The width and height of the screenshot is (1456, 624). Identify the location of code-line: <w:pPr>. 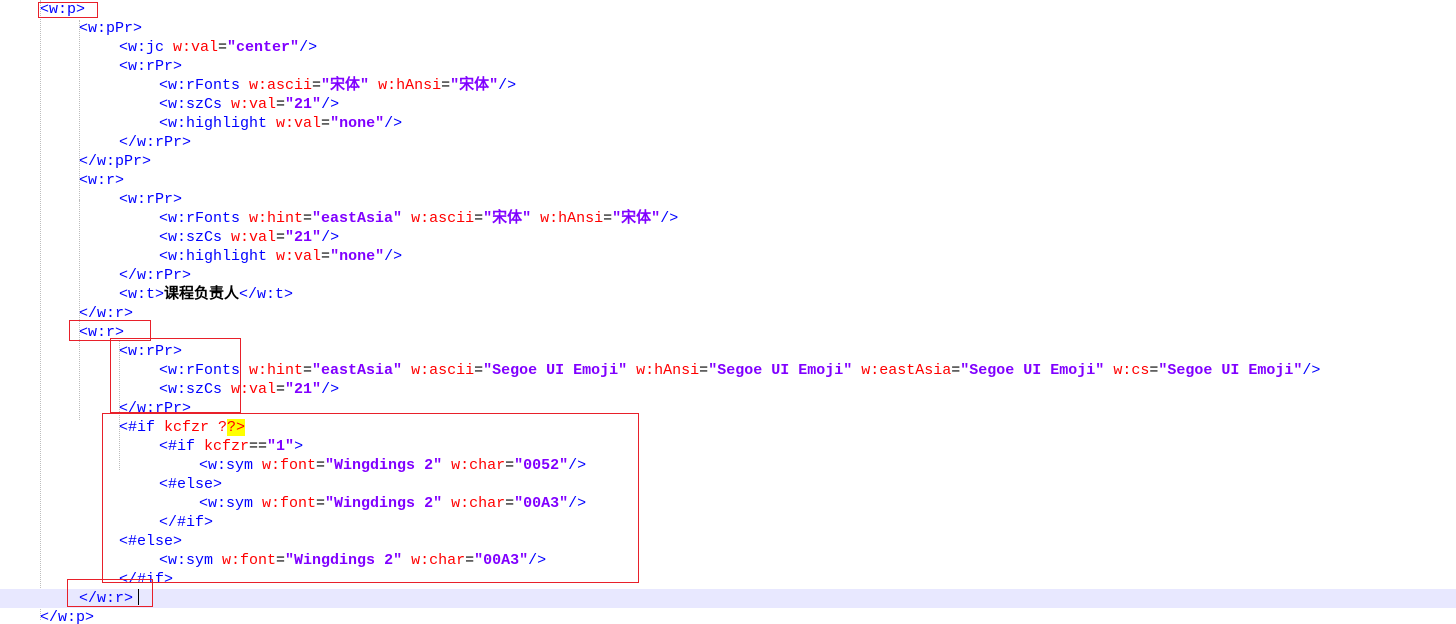
(728, 28).